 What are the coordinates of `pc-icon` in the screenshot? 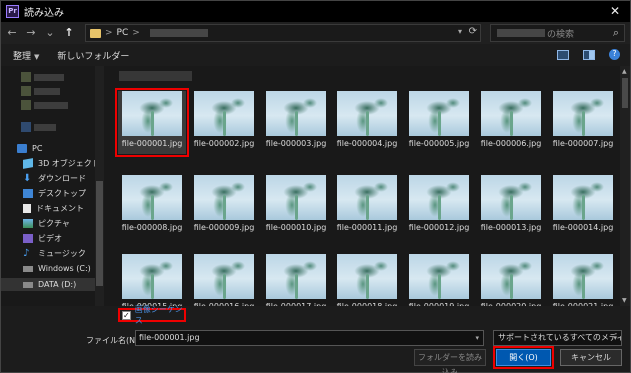 It's located at (22, 148).